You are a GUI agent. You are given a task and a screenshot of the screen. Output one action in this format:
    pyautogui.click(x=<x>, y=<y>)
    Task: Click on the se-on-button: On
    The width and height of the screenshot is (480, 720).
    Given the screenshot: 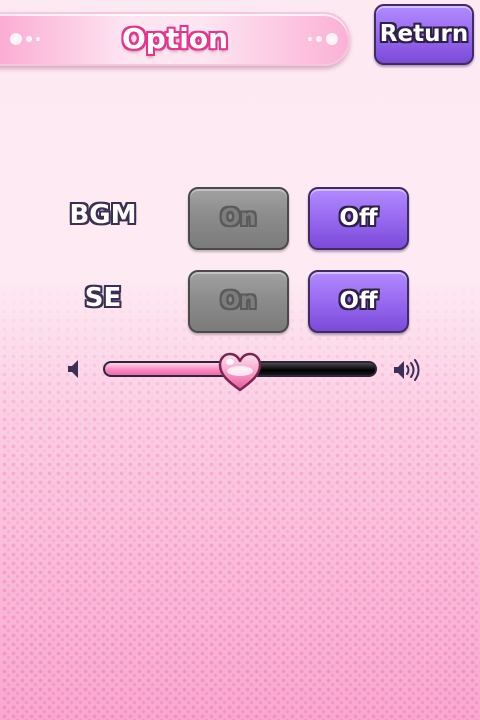 What is the action you would take?
    pyautogui.click(x=238, y=301)
    